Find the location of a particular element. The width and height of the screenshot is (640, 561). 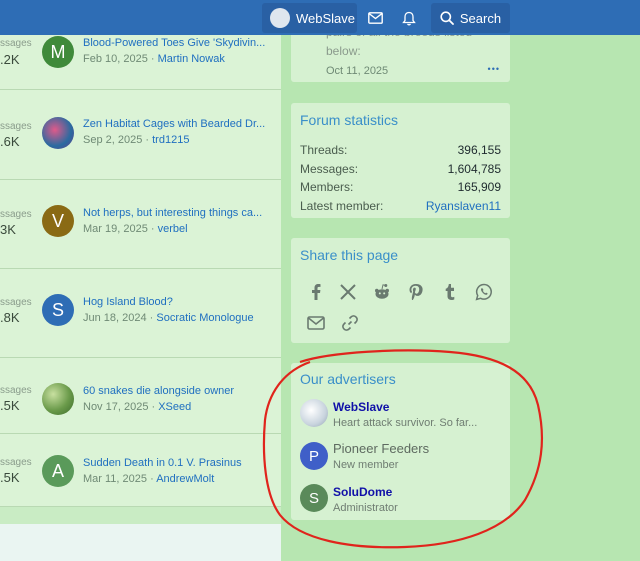

thread-date: Jun 18, 2024 is located at coordinates (115, 318).